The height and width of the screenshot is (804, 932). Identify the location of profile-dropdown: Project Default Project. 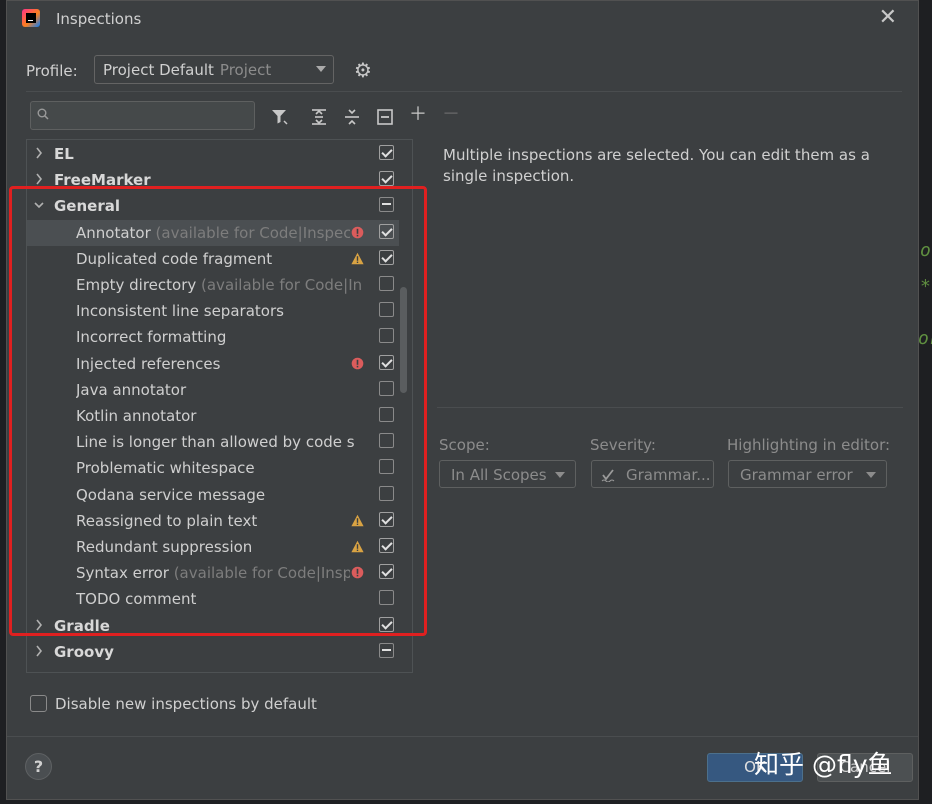
(214, 69).